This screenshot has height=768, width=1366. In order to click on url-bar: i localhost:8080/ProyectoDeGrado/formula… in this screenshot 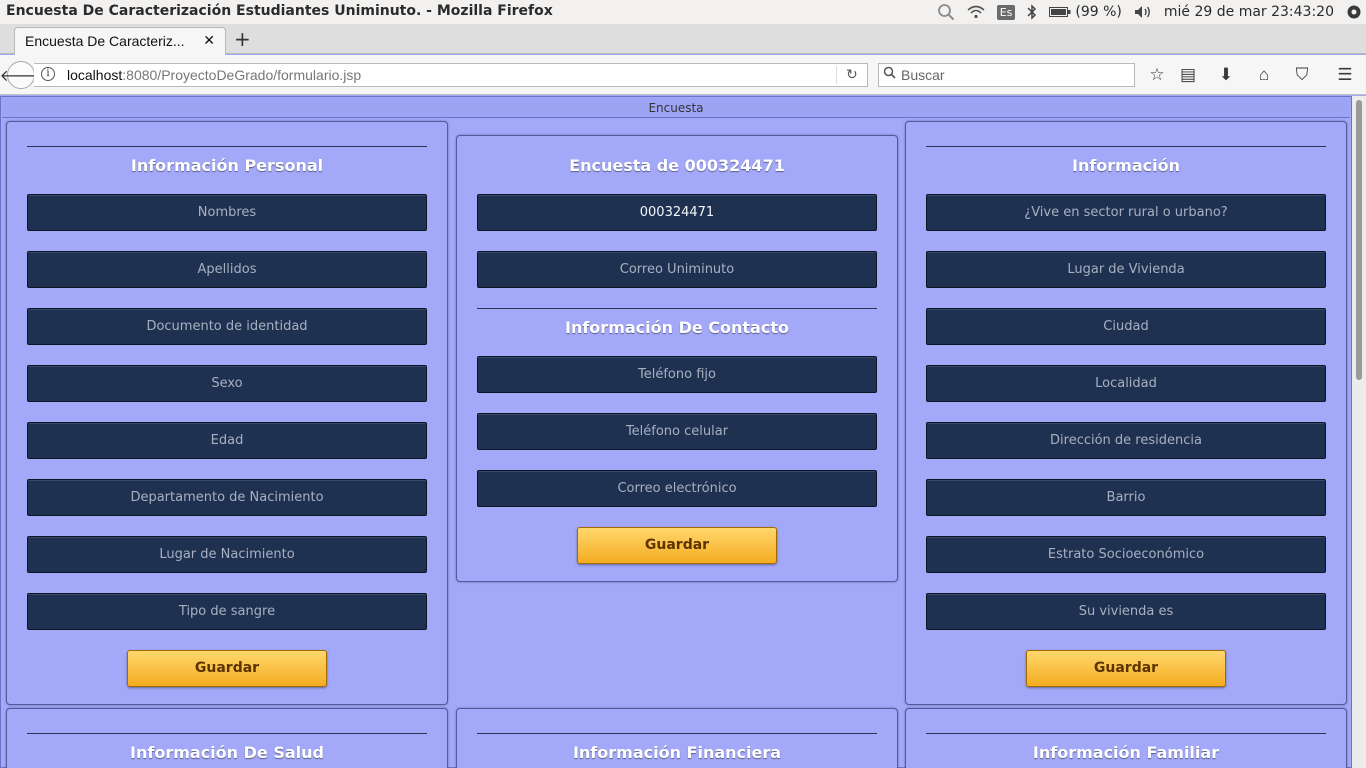, I will do `click(451, 75)`.